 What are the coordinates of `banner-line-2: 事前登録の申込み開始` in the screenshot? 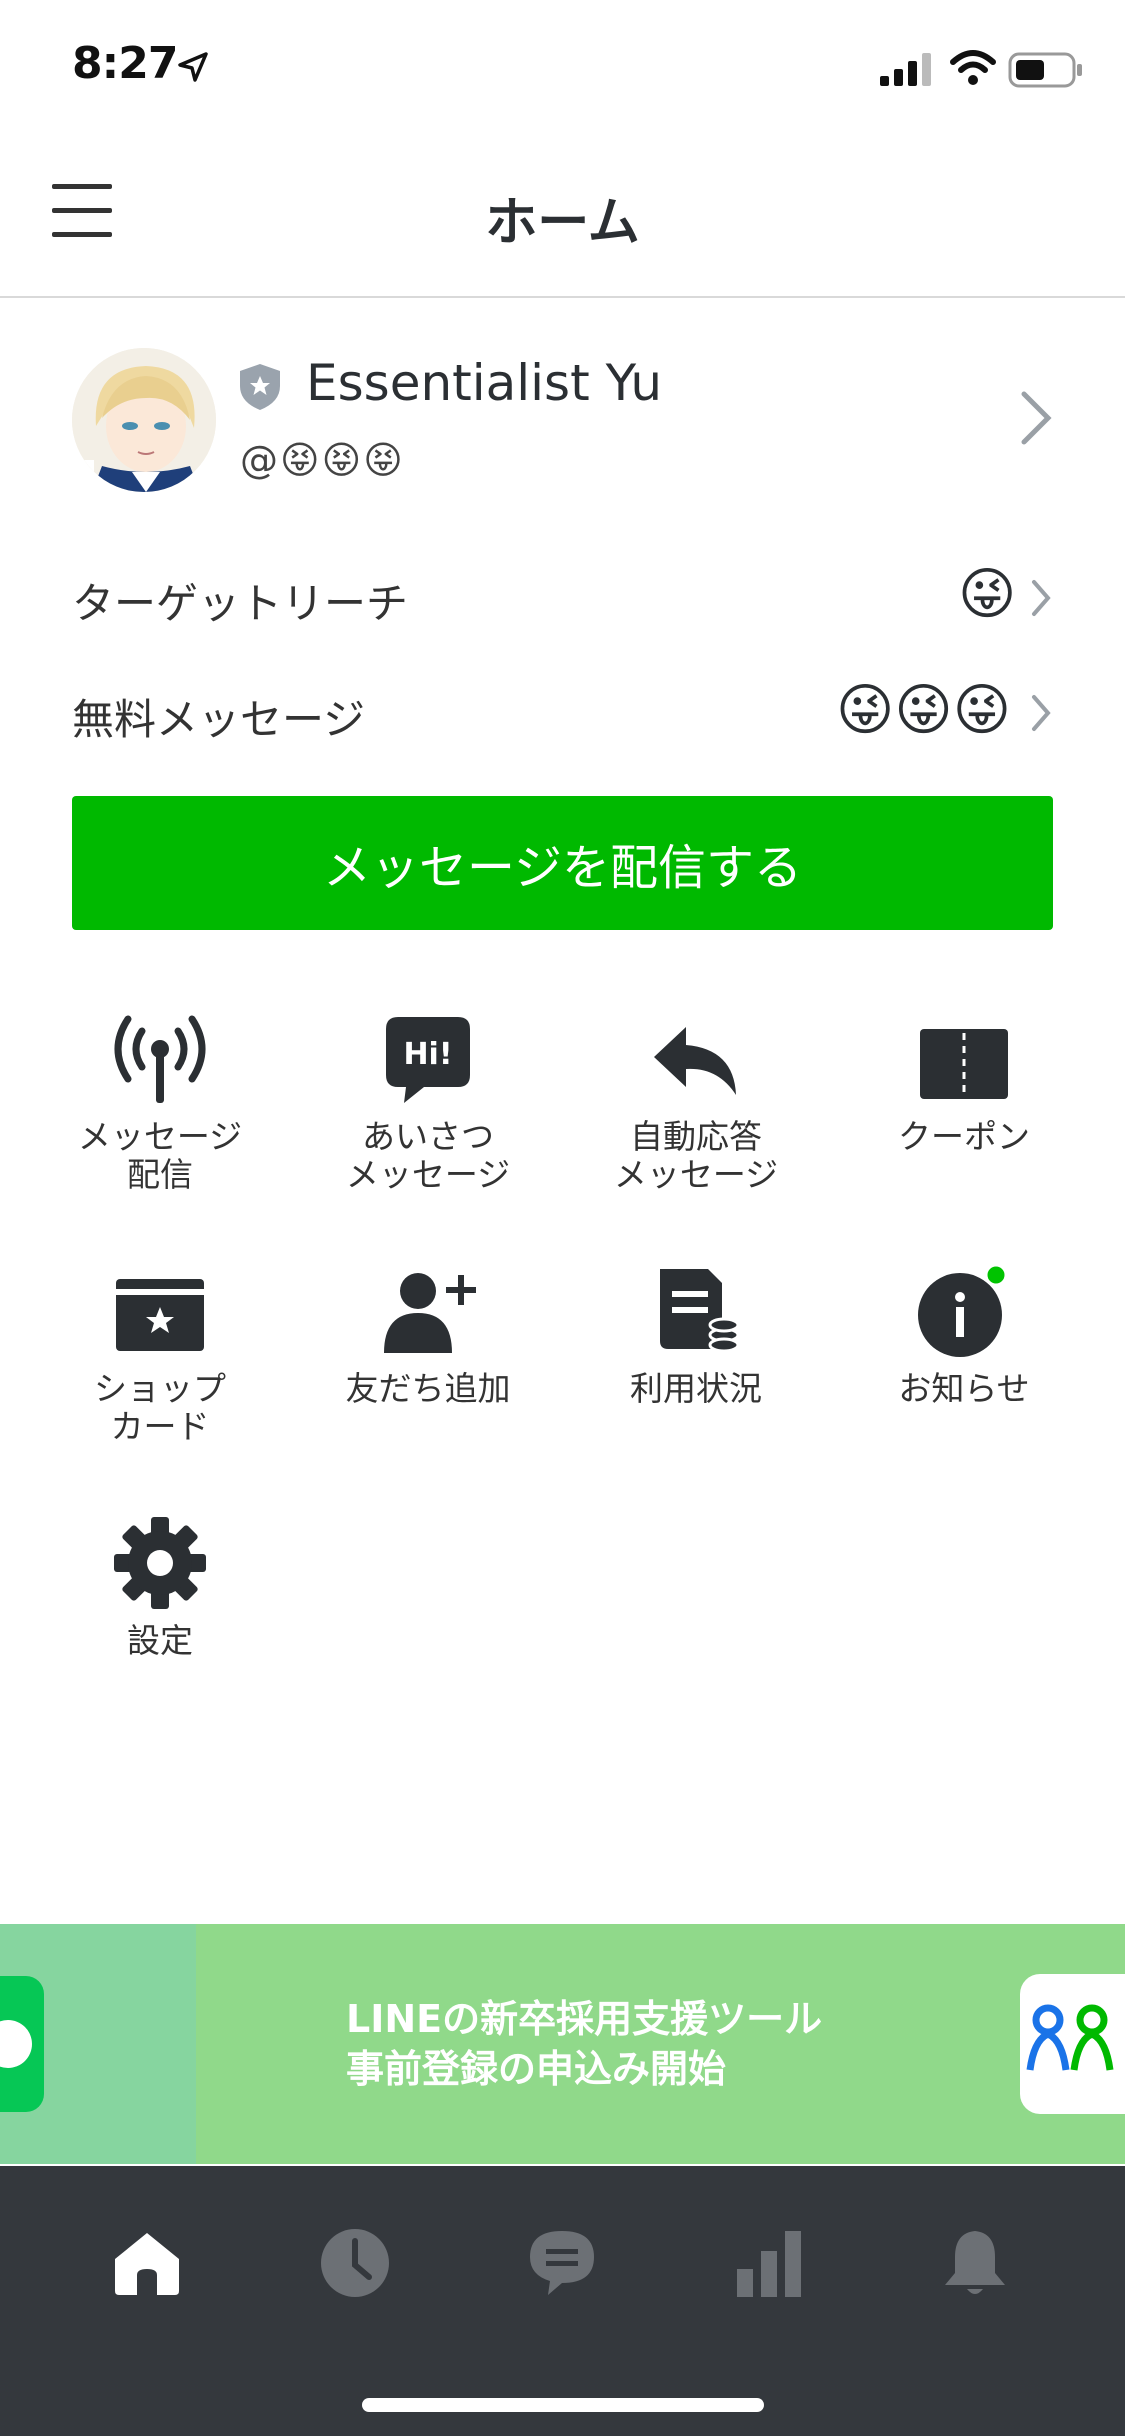 It's located at (536, 2069).